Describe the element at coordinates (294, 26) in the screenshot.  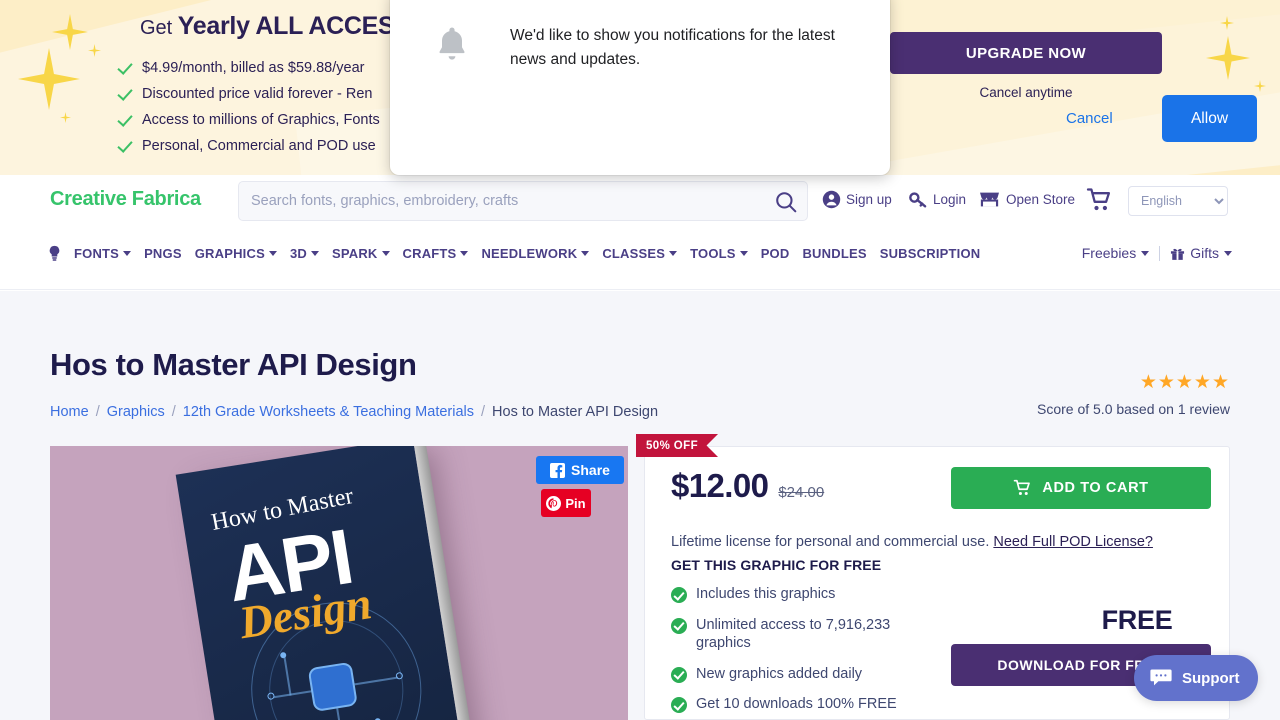
I see `promo-headline-strong: Yearly ALL ACCESS` at that location.